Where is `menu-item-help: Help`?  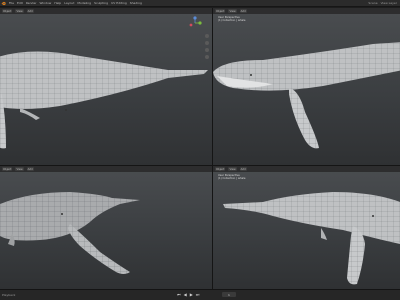 menu-item-help: Help is located at coordinates (57, 3).